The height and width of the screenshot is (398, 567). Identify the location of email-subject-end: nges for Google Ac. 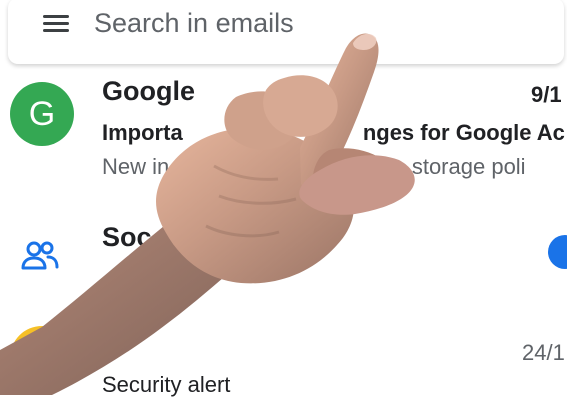
(463, 132).